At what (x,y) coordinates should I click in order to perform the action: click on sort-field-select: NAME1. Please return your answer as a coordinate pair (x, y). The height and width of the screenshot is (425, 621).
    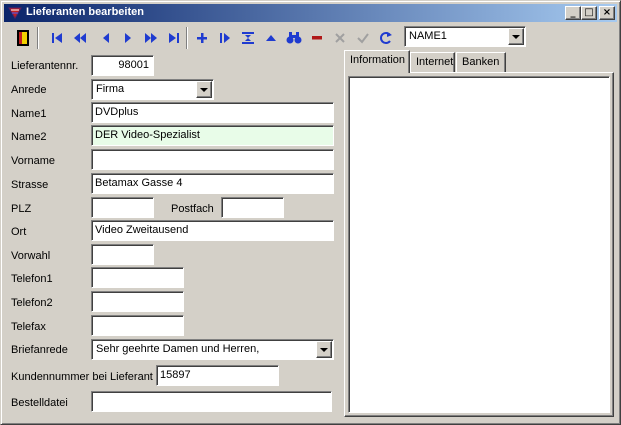
    Looking at the image, I should click on (465, 36).